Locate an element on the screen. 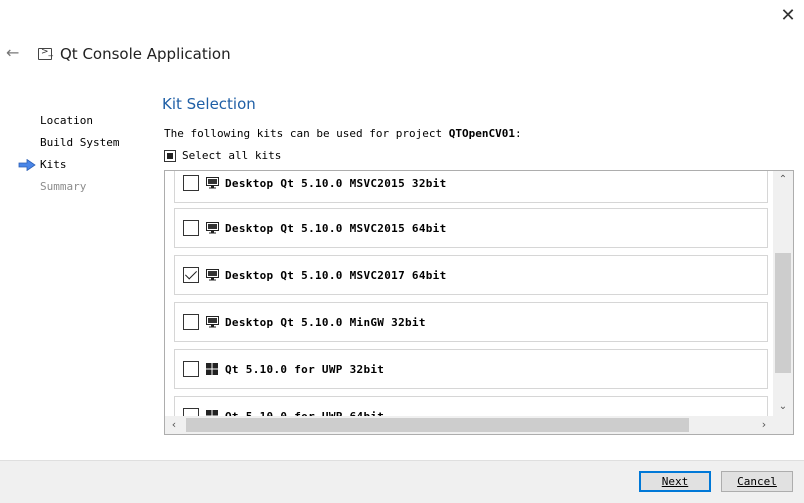  kit-row: Desktop Qt 5.10.0 MSVC2017 64bit is located at coordinates (471, 275).